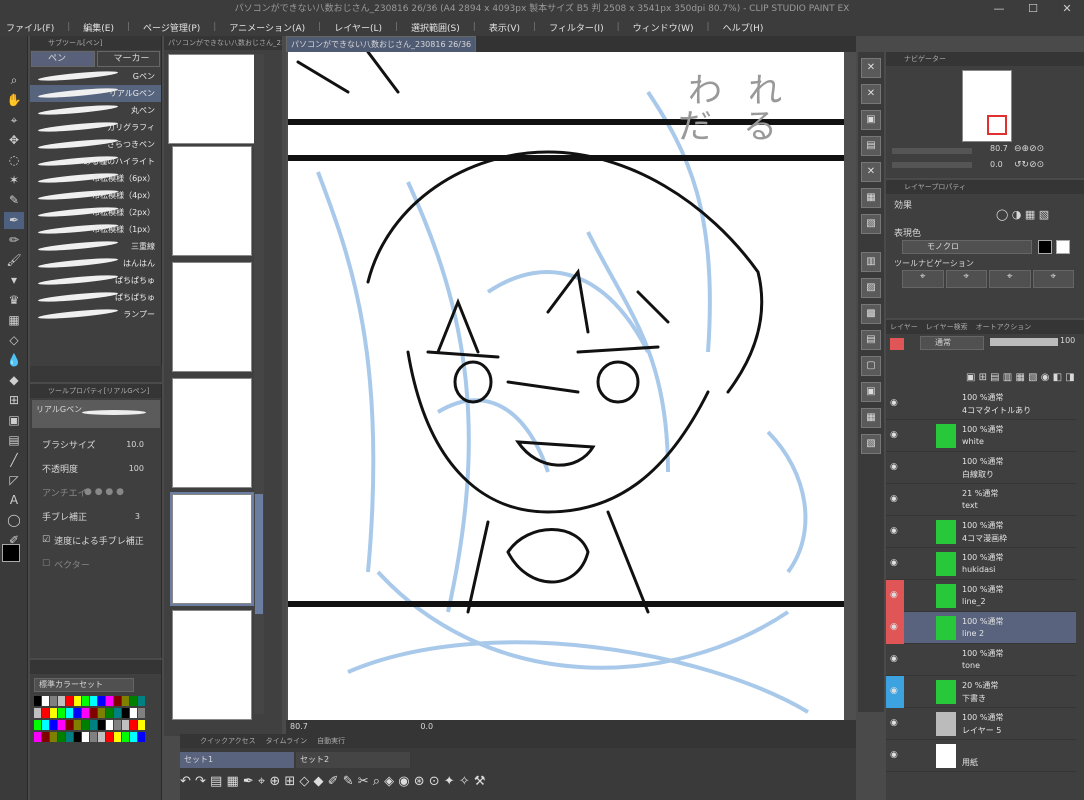 This screenshot has width=1084, height=800. I want to click on cmd-close-icon: ✕, so click(871, 68).